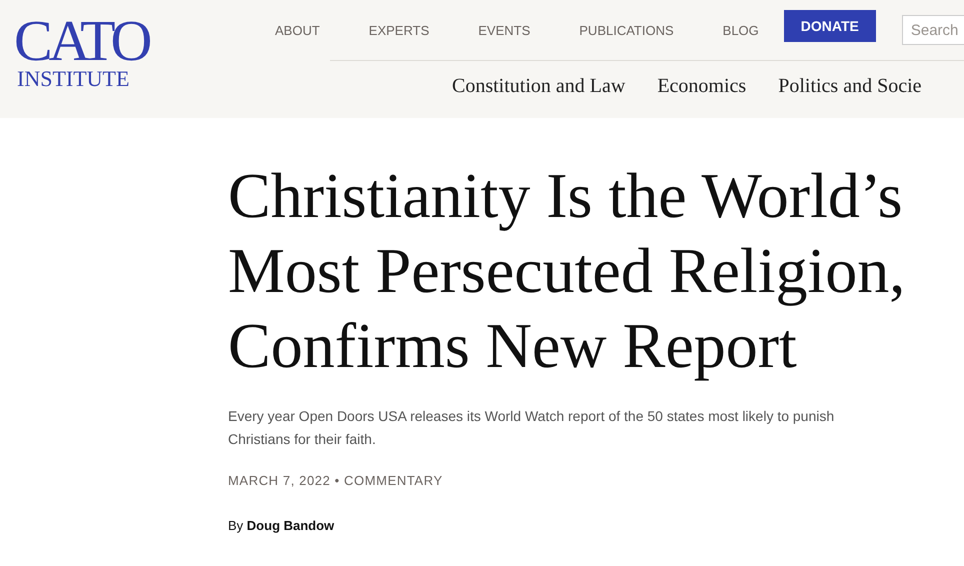 The height and width of the screenshot is (566, 964). Describe the element at coordinates (830, 26) in the screenshot. I see `donate-button: DONATE` at that location.